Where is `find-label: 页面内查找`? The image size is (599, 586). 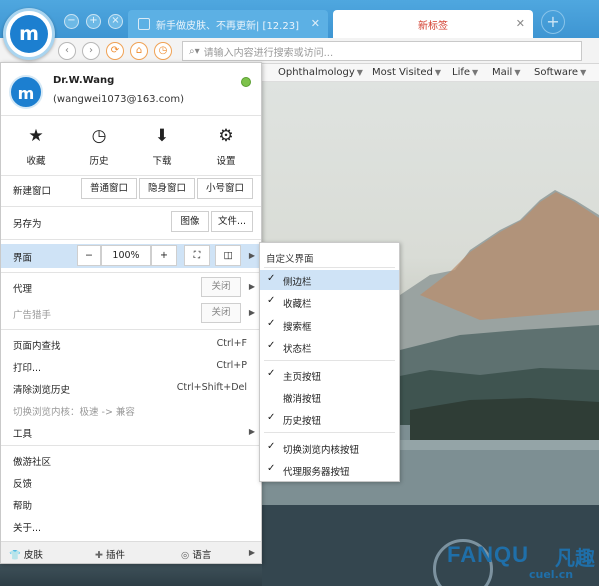
find-label: 页面内查找 is located at coordinates (37, 346).